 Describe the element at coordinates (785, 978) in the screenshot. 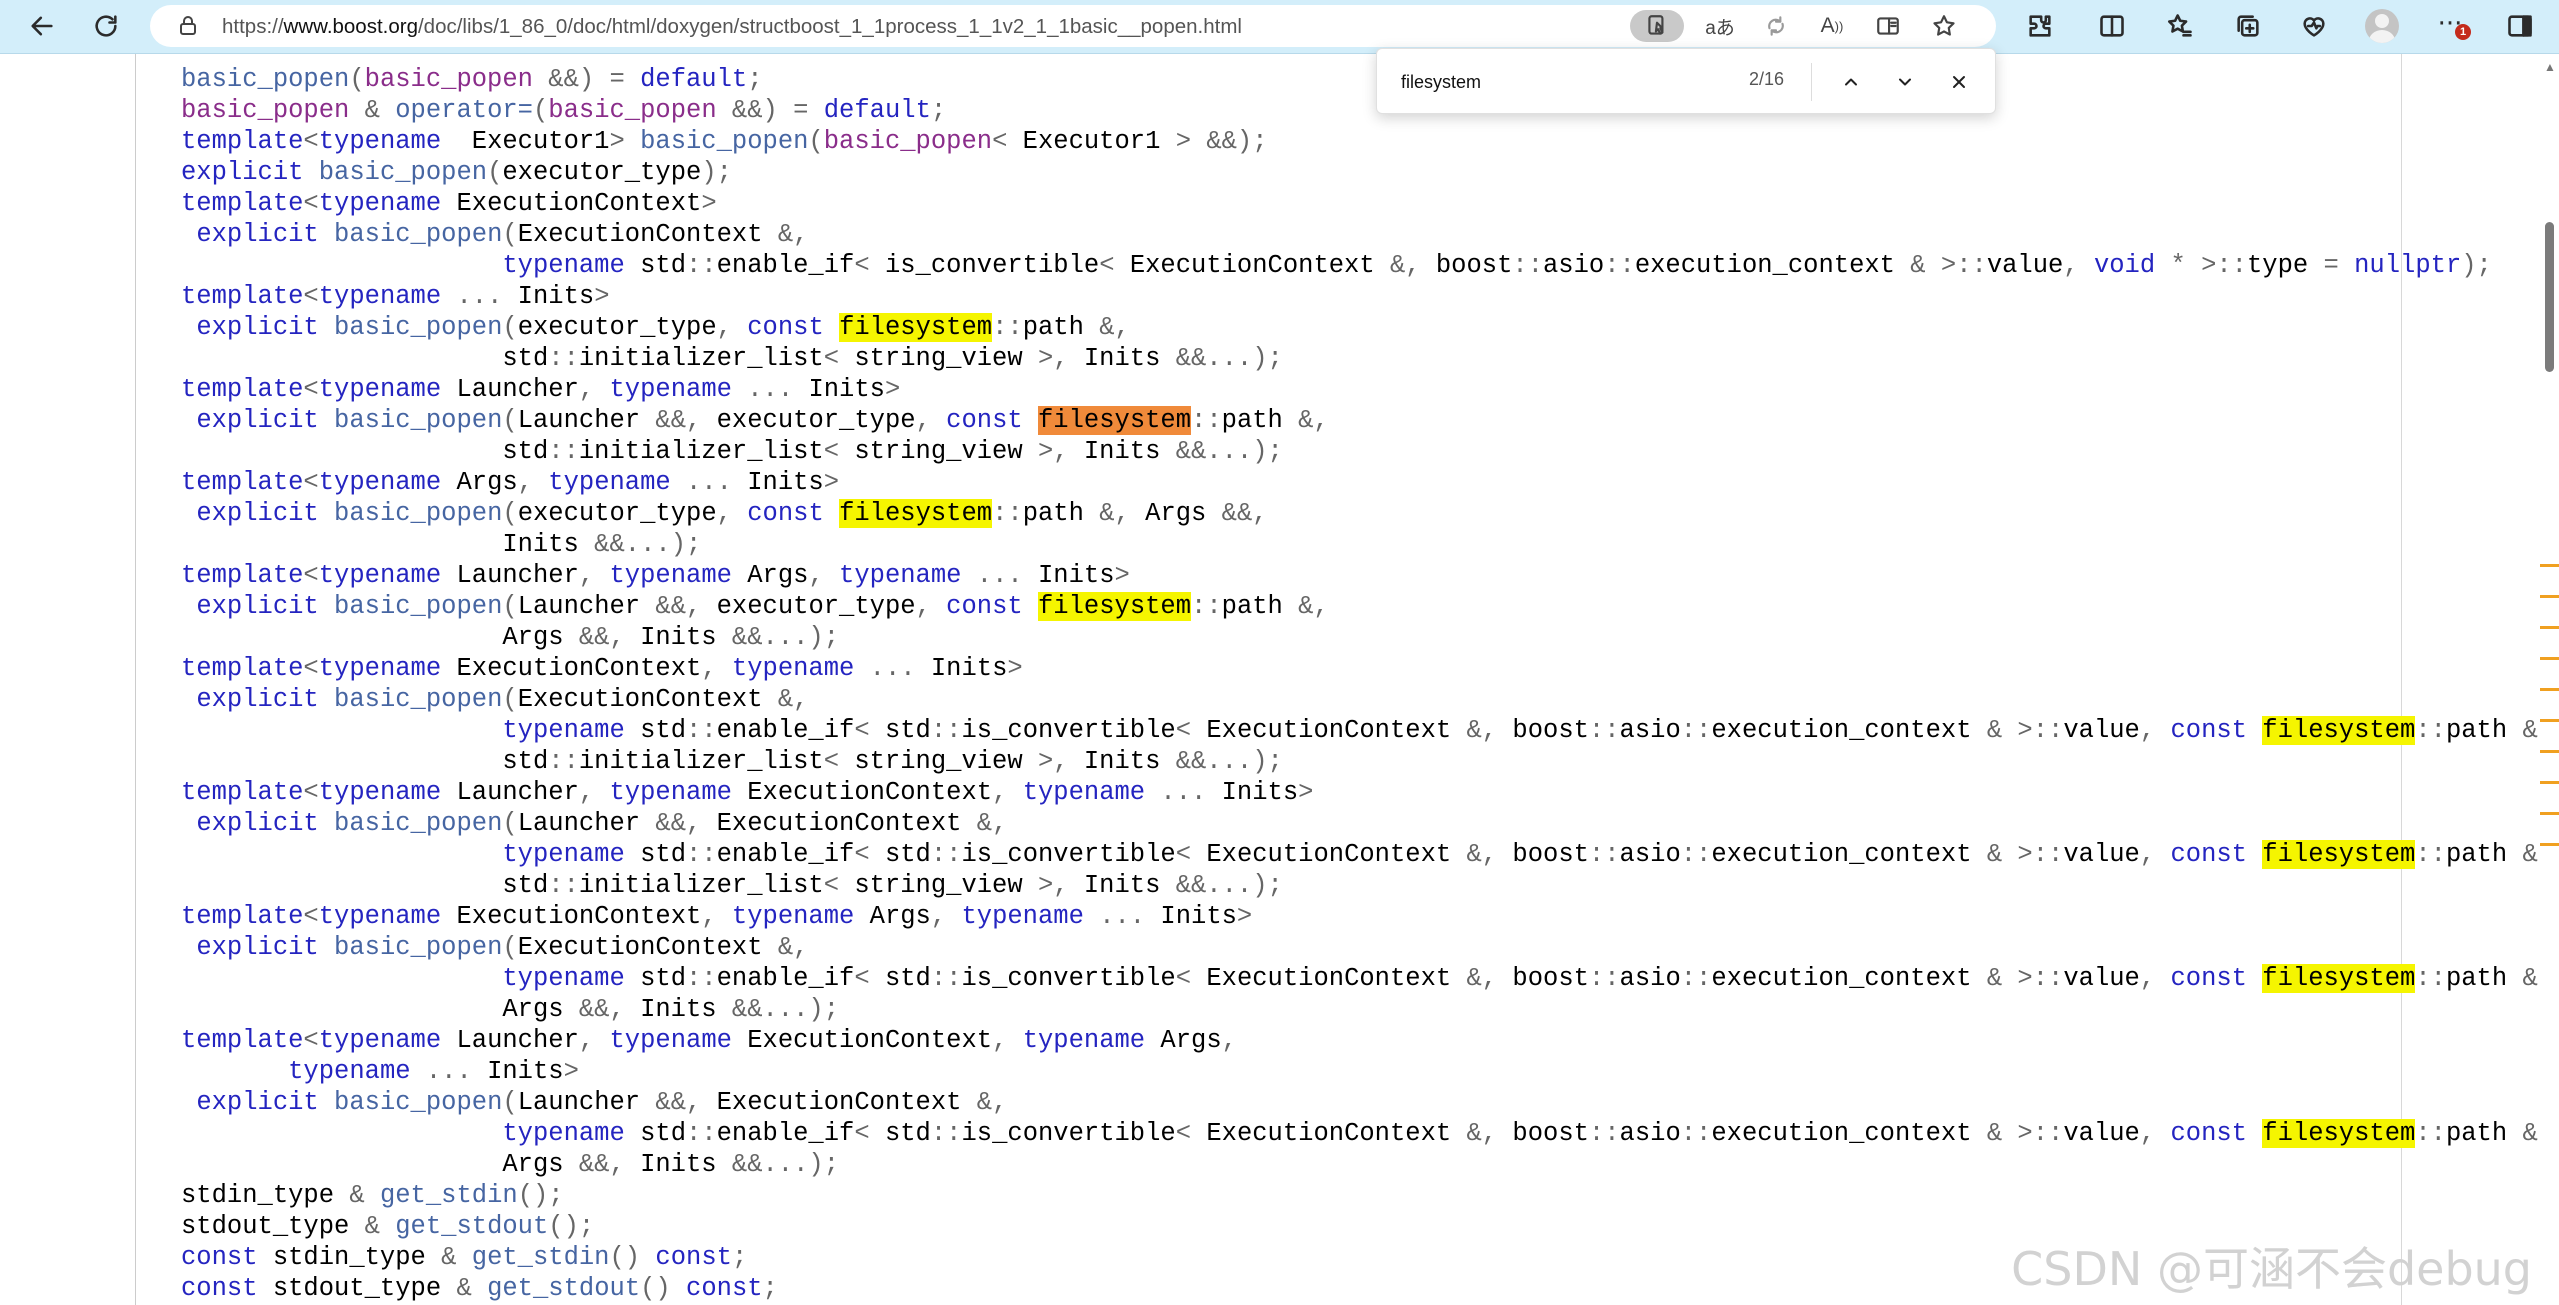

I see `code-text: enable_if` at that location.